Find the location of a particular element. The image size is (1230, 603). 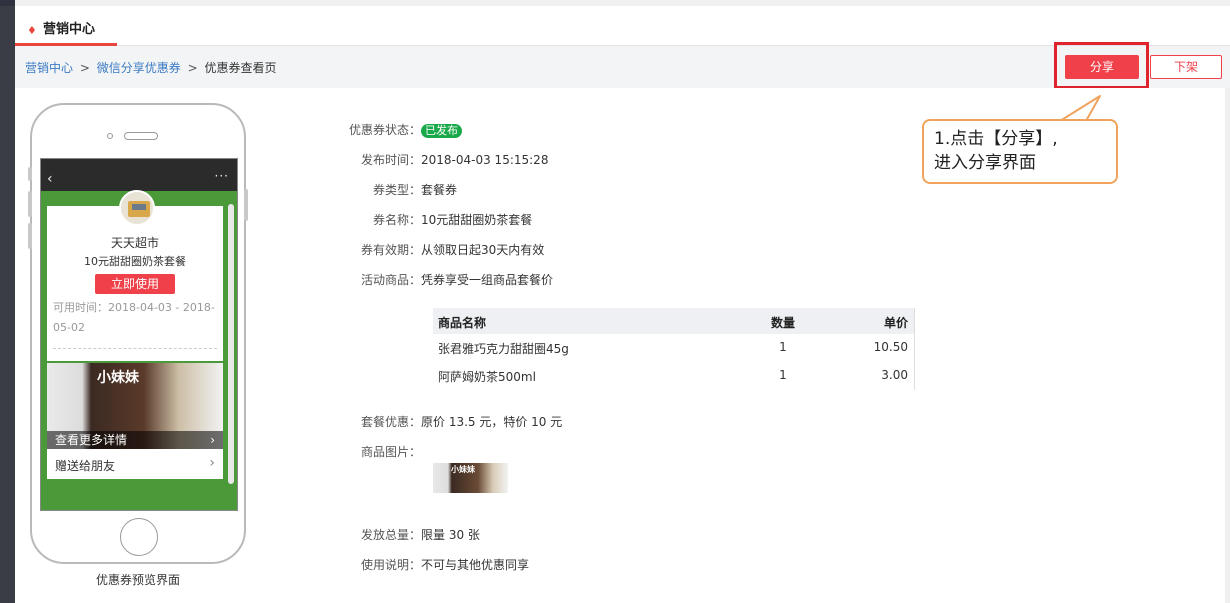

usage-label: 使用说明： is located at coordinates (390, 565).